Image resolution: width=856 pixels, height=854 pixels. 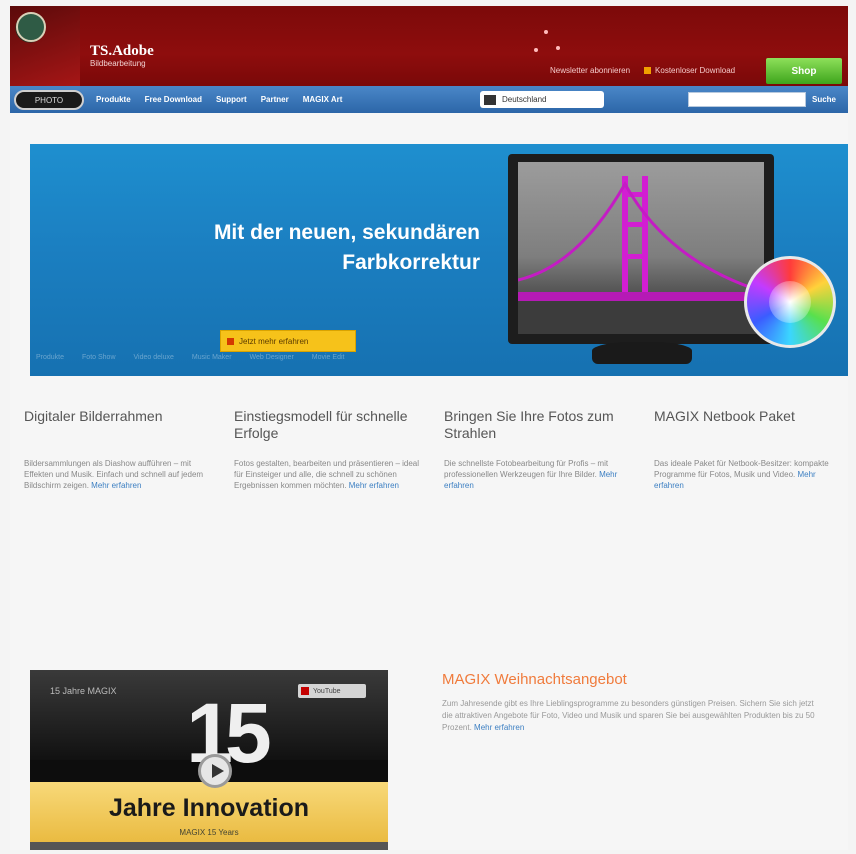 What do you see at coordinates (209, 832) in the screenshot?
I see `video-subtitle: MAGIX 15 Years` at bounding box center [209, 832].